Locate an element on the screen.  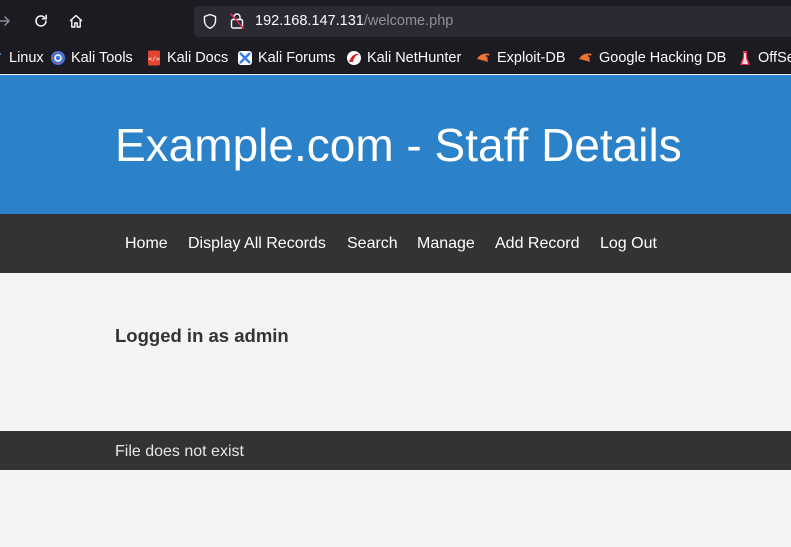
url-text: 192.168.147.131/welcome.php is located at coordinates (354, 21).